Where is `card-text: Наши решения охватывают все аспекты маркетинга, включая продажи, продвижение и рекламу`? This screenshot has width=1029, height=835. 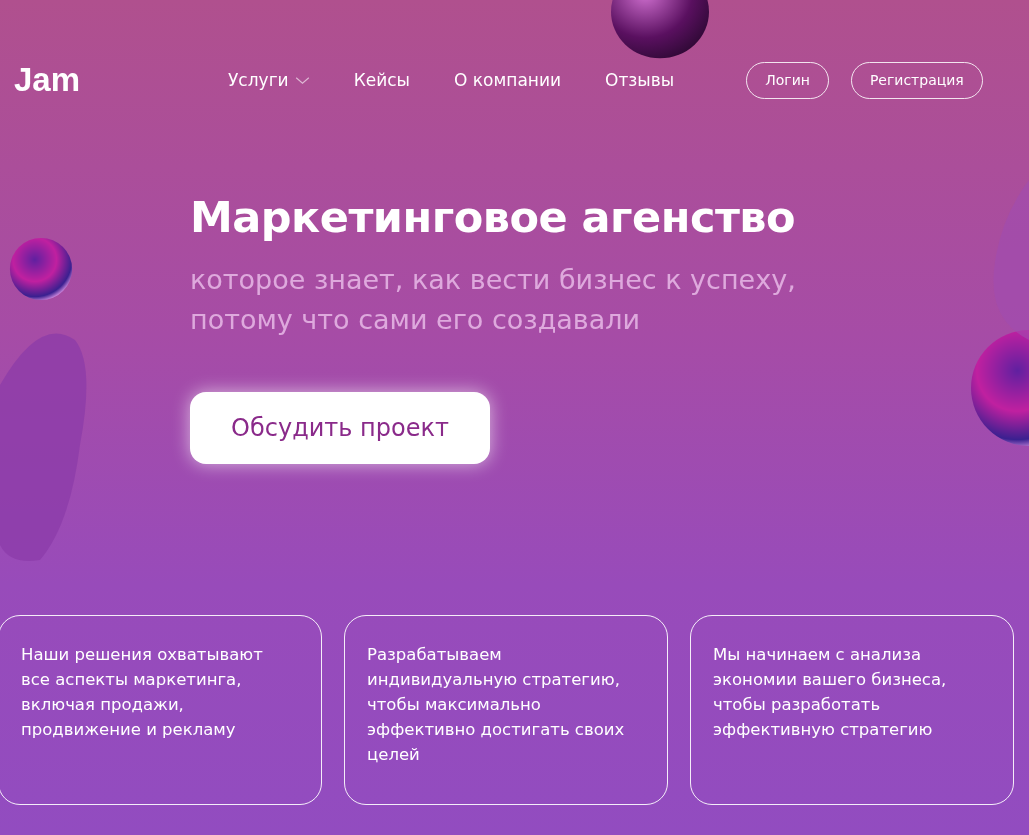
card-text: Наши решения охватывают все аспекты маркетинга, включая продажи, продвижение и рекламу is located at coordinates (142, 692).